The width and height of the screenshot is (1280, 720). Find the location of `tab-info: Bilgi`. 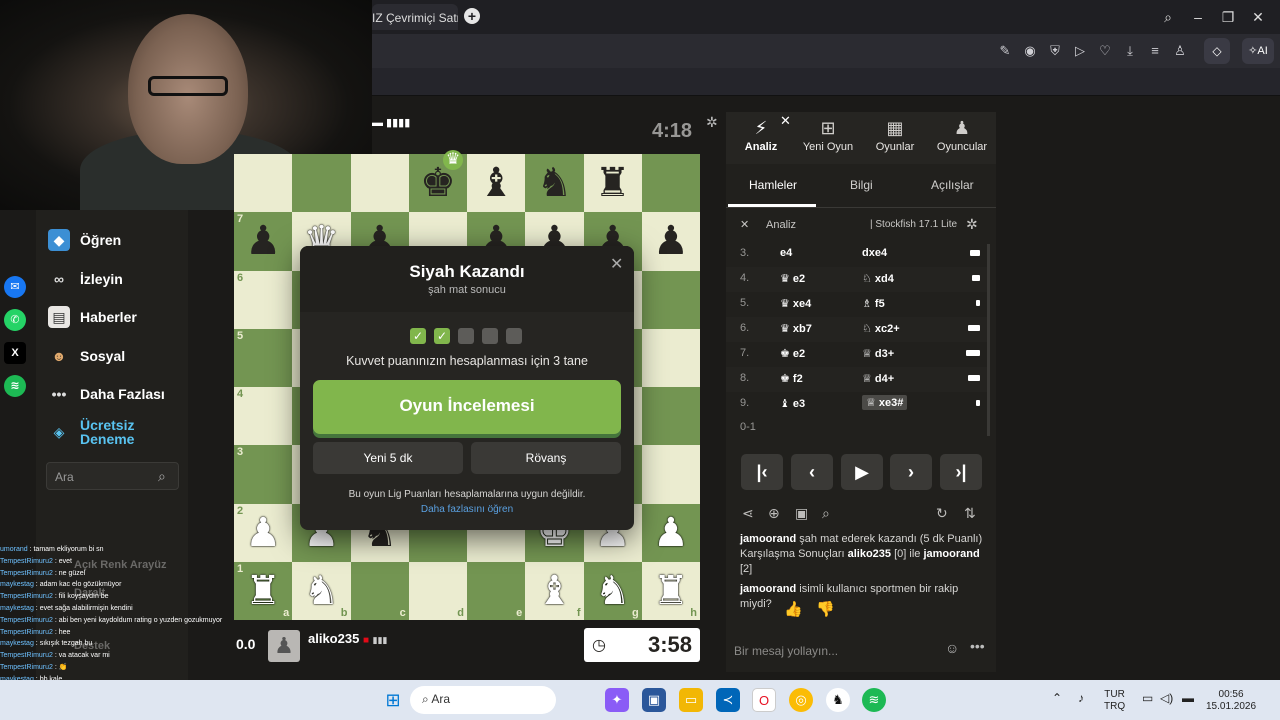

tab-info: Bilgi is located at coordinates (861, 185).